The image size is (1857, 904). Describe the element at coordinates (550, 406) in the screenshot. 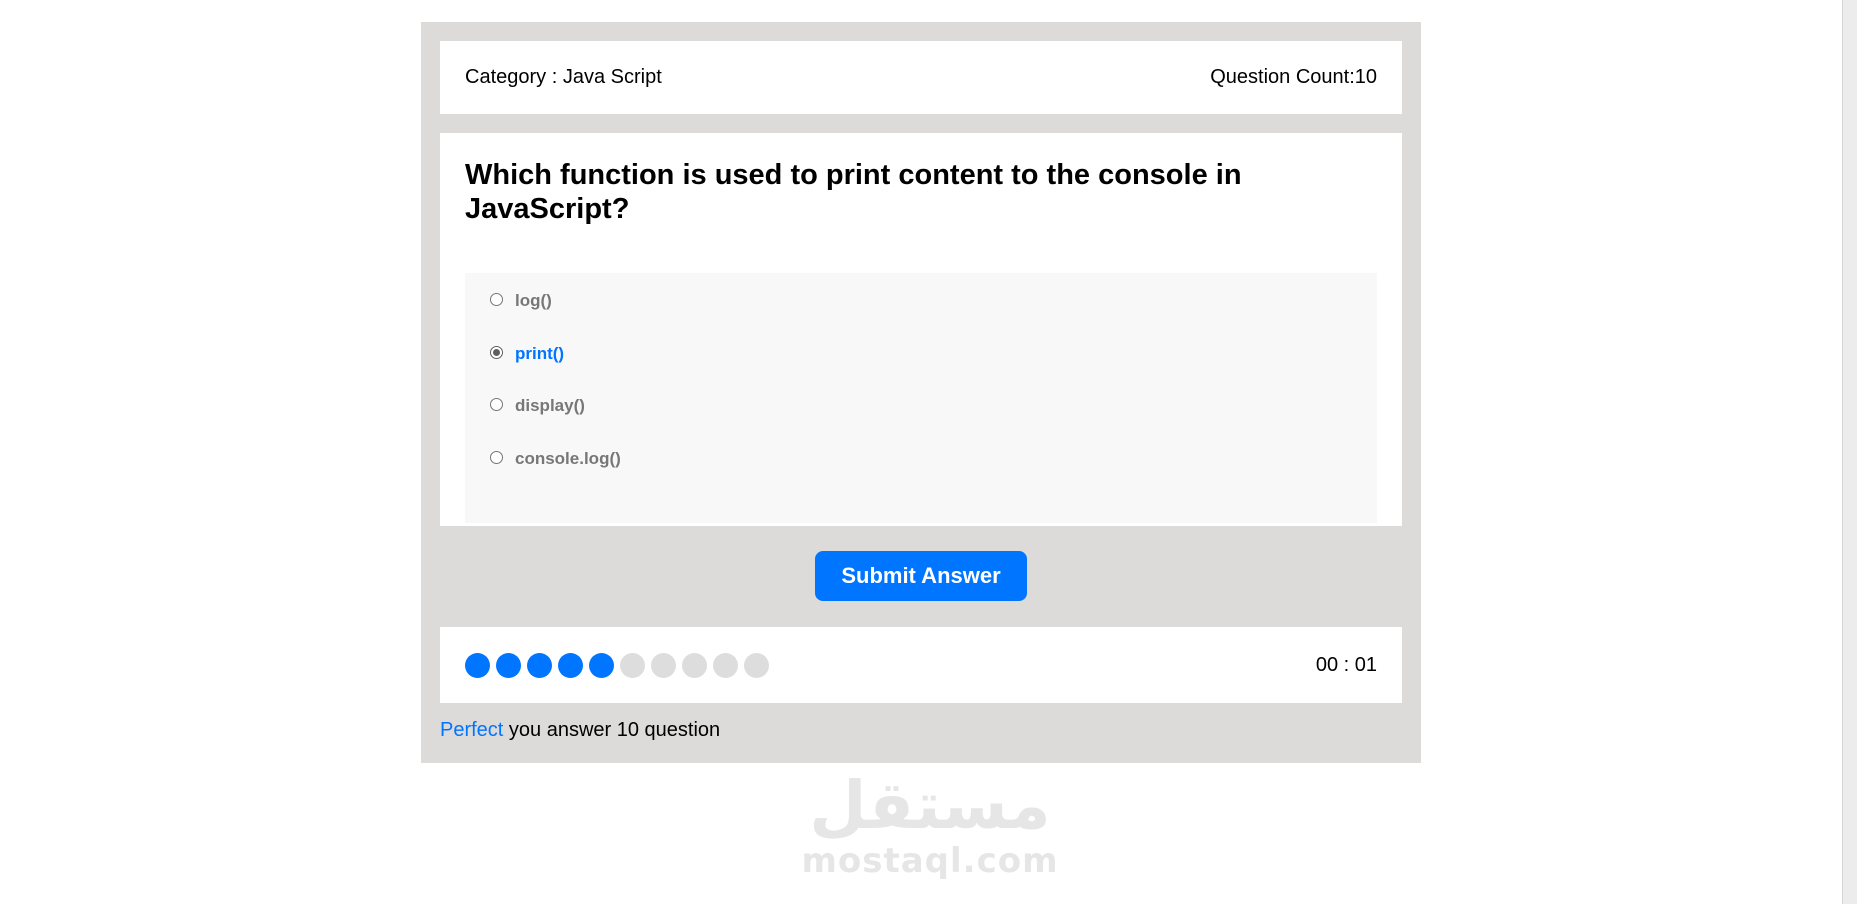

I see `answer-label: display()` at that location.